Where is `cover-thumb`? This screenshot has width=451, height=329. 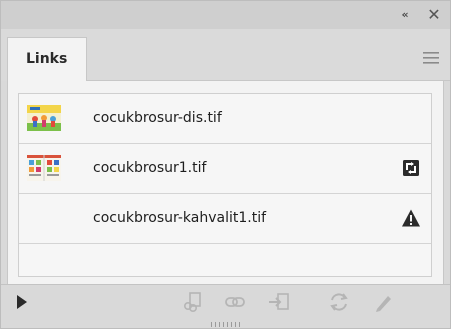 cover-thumb is located at coordinates (44, 118).